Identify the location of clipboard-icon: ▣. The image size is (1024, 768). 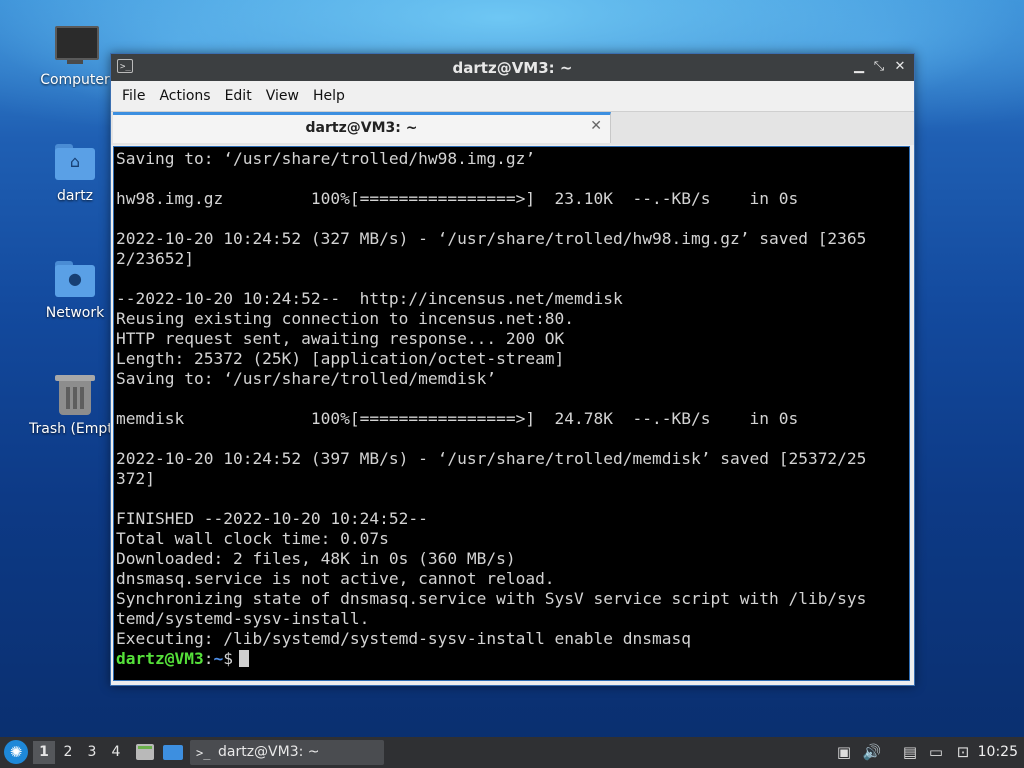
(844, 752).